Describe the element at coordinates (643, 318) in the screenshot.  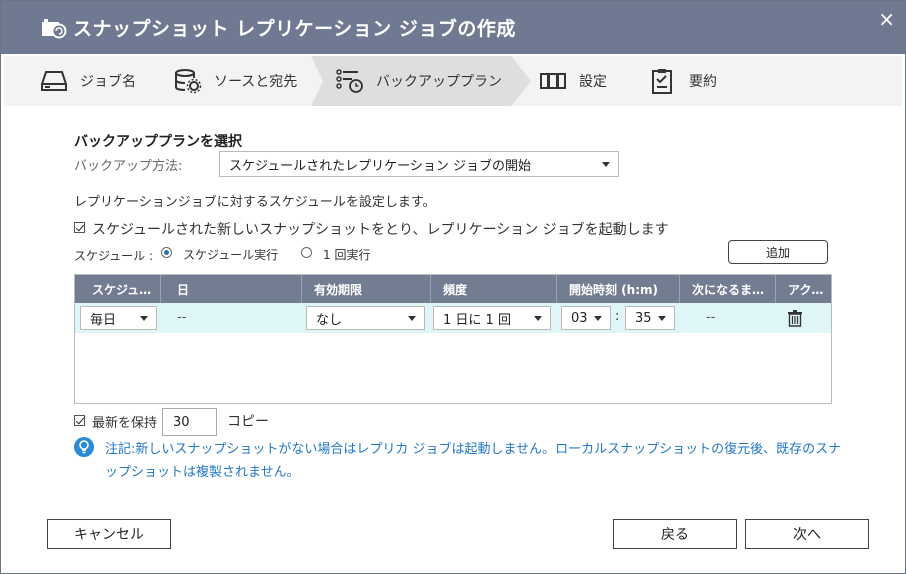
I see `minute-value: 35` at that location.